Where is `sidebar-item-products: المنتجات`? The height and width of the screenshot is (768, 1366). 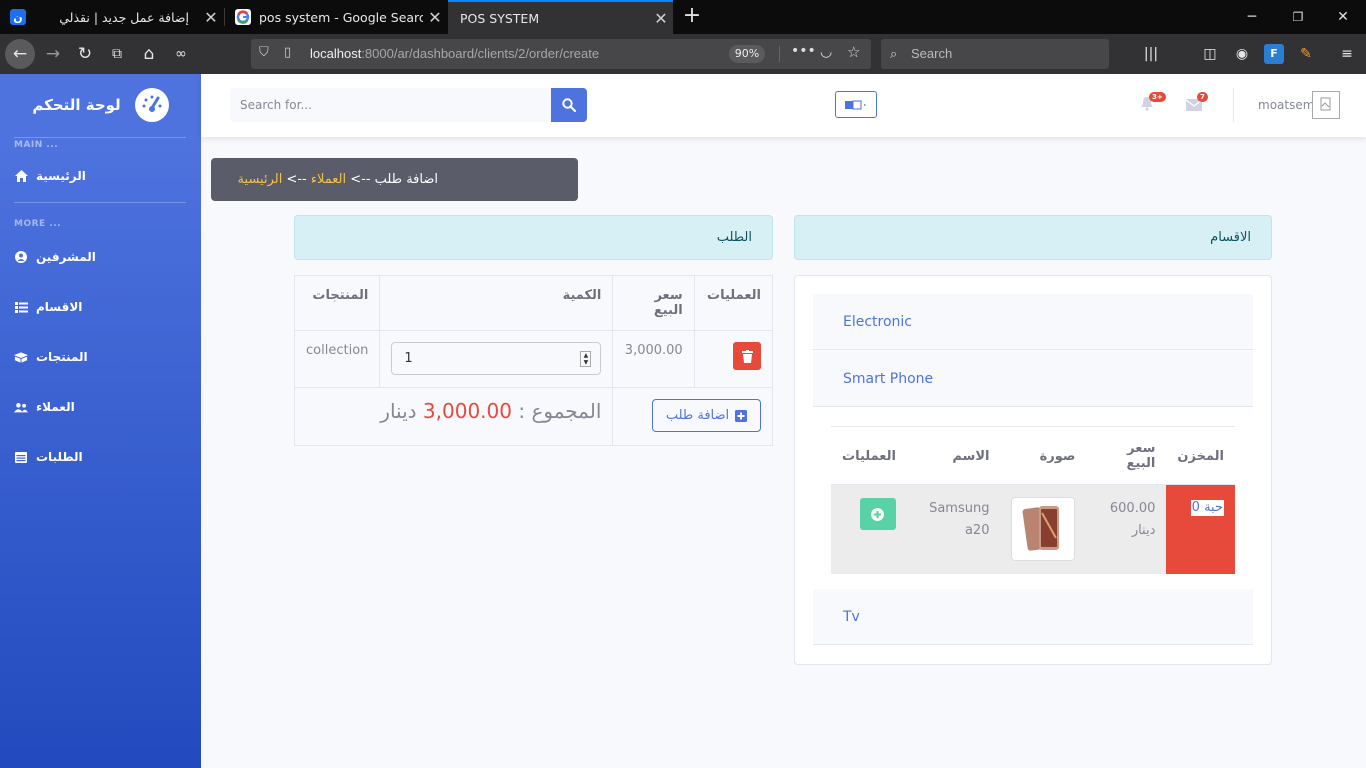
sidebar-item-products: المنتجات is located at coordinates (100, 357).